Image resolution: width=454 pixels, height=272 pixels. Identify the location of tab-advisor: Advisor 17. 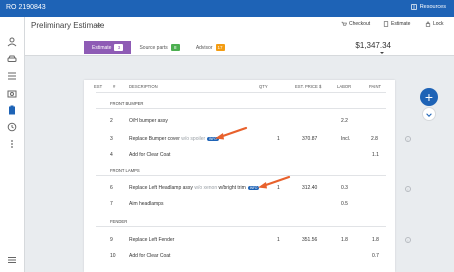
(210, 47).